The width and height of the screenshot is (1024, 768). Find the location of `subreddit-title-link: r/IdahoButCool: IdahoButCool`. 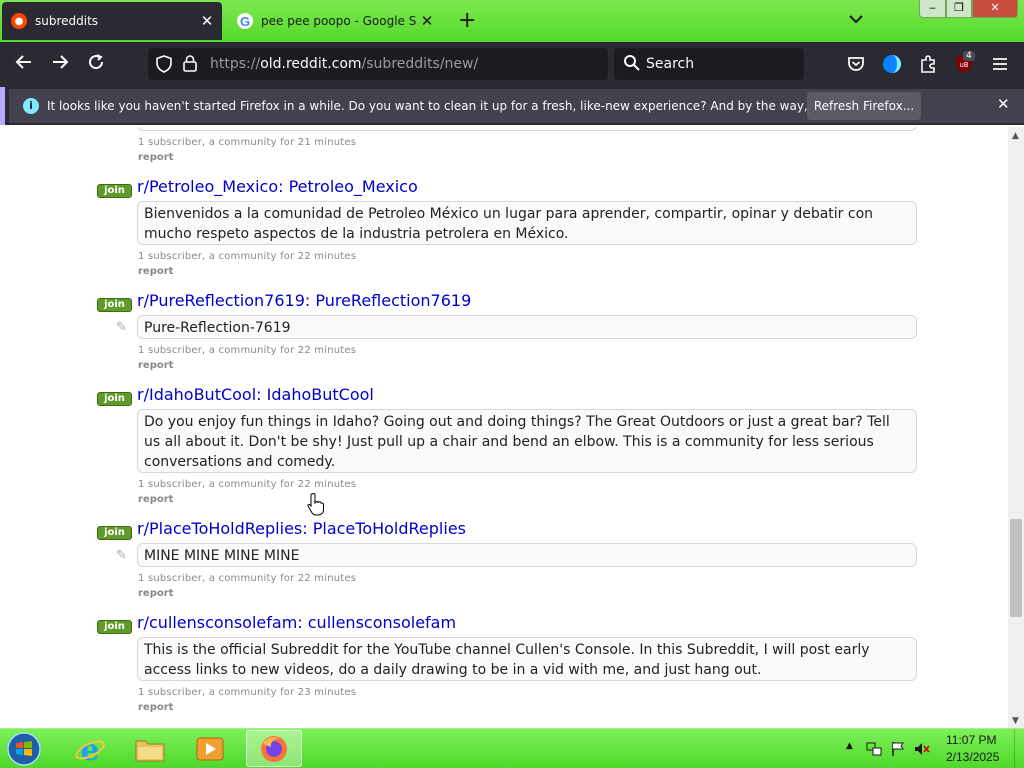

subreddit-title-link: r/IdahoButCool: IdahoButCool is located at coordinates (255, 394).